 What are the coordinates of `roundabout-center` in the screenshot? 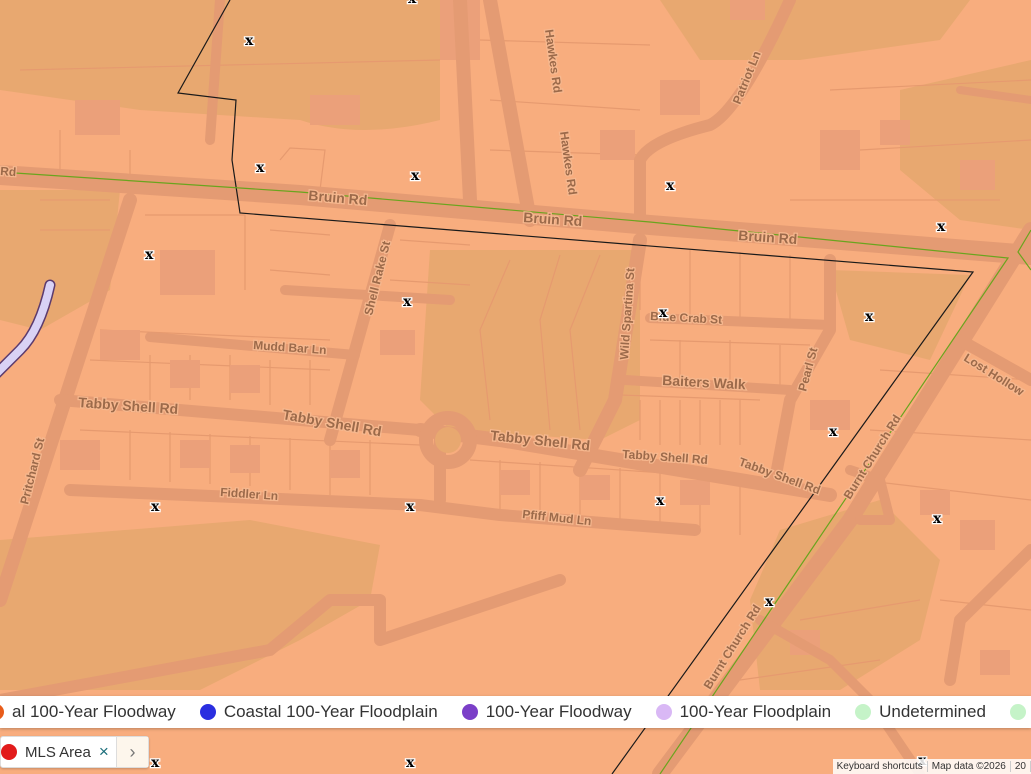 It's located at (448, 440).